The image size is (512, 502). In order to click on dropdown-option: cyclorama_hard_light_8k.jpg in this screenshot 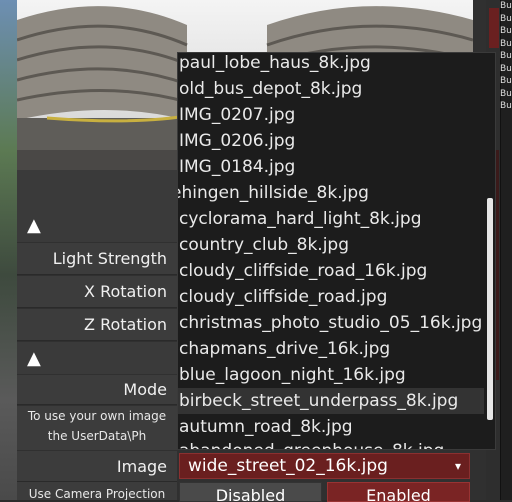, I will do `click(331, 219)`.